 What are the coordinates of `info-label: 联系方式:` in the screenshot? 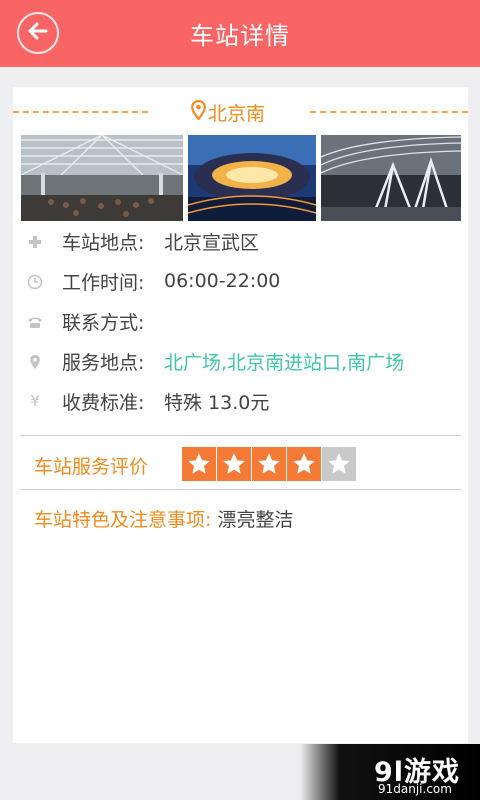 It's located at (103, 322).